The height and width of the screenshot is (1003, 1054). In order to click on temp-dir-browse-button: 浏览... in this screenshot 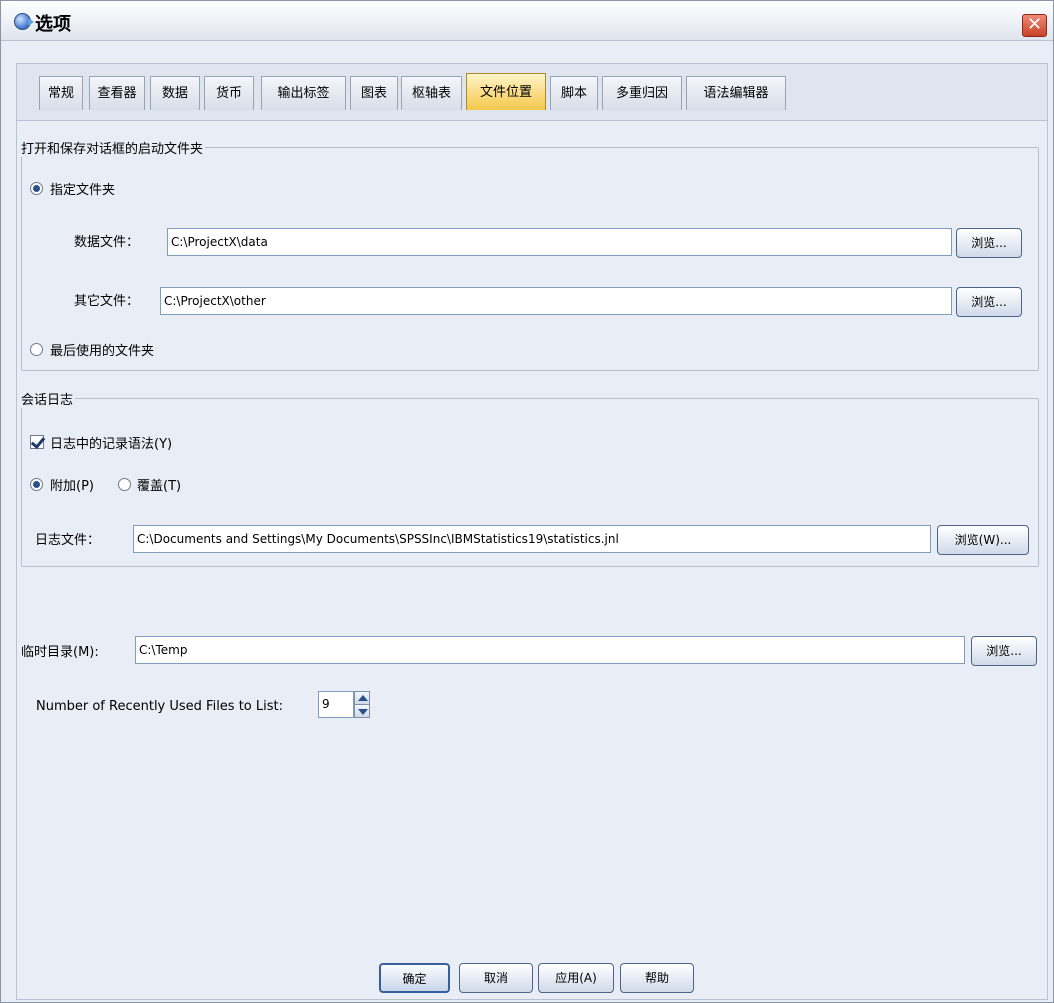, I will do `click(1004, 651)`.